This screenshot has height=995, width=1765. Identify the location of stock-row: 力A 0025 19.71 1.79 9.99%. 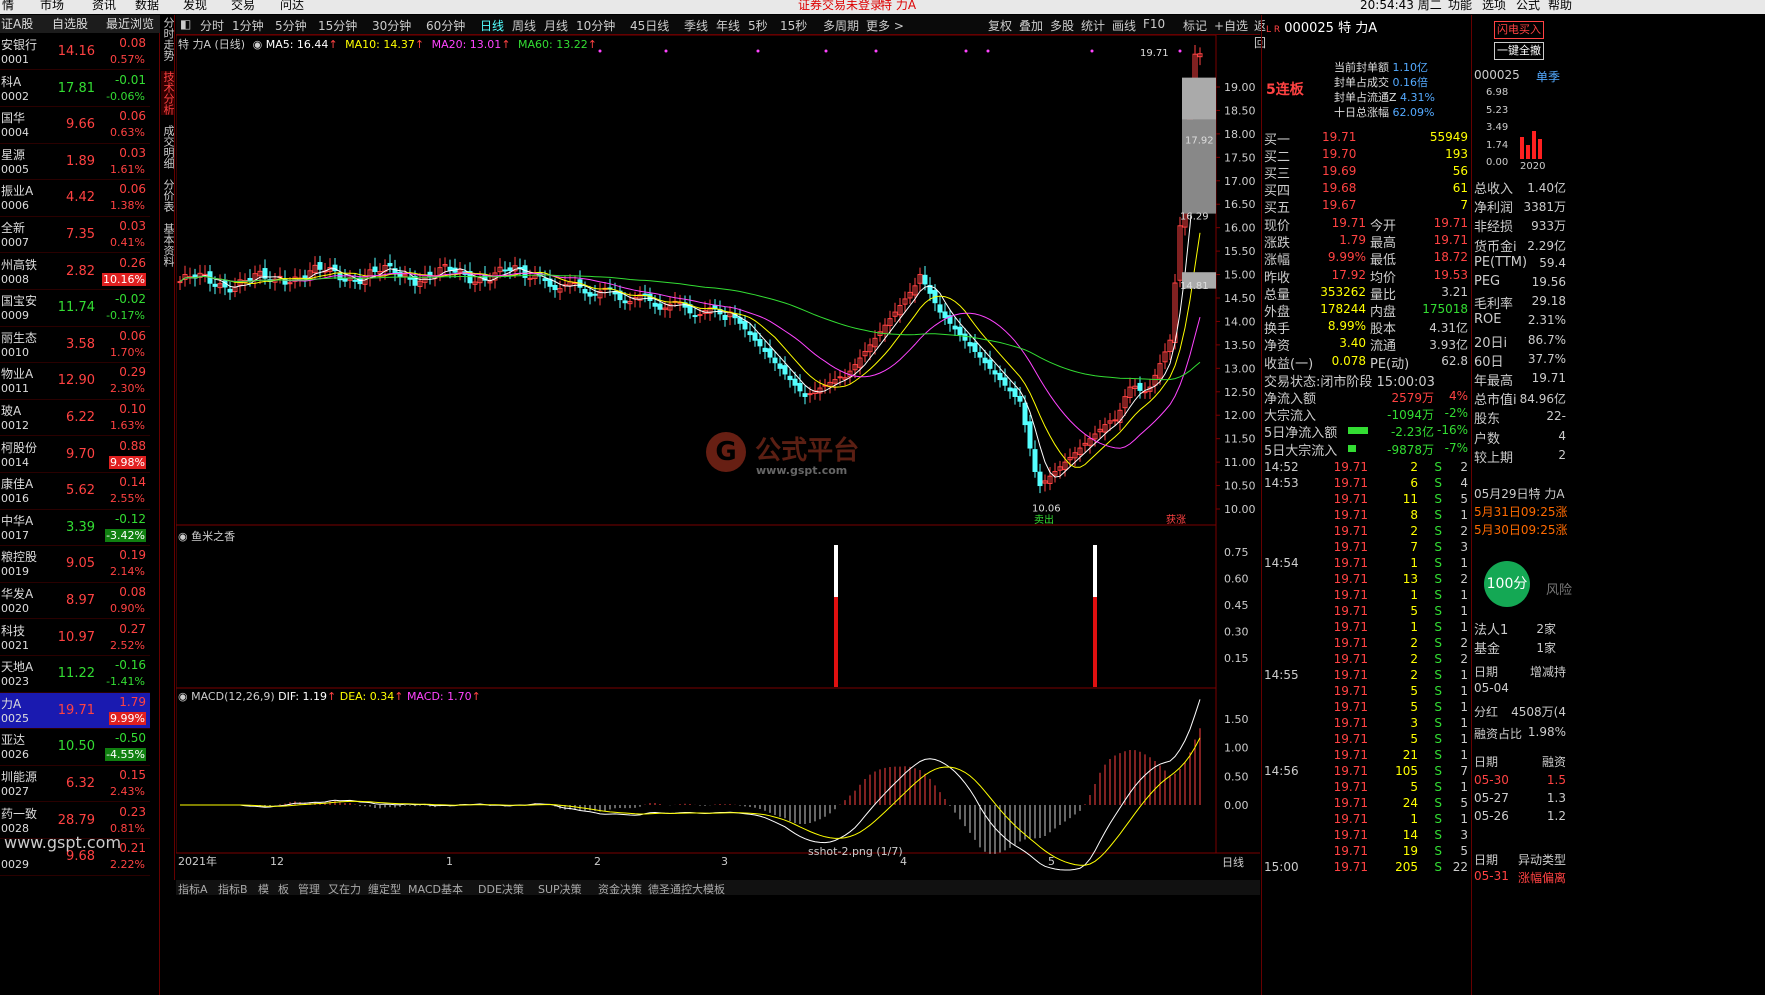
(75, 711).